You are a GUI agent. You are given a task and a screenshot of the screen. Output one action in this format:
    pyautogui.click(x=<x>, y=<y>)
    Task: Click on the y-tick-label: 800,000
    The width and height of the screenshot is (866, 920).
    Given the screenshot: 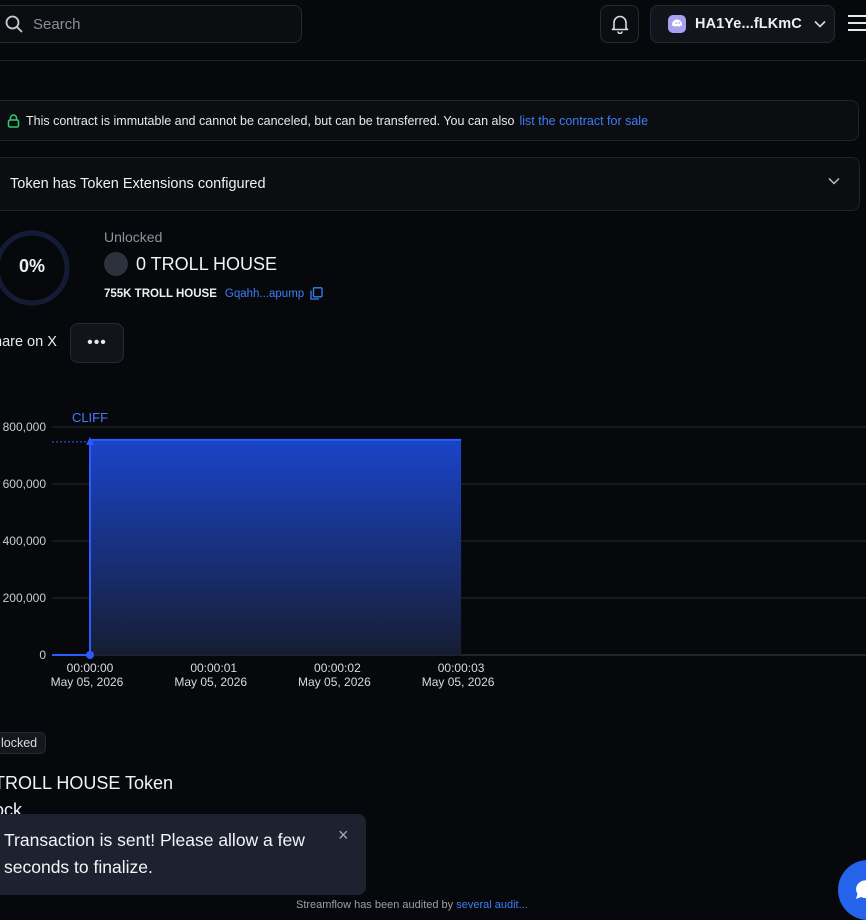 What is the action you would take?
    pyautogui.click(x=25, y=427)
    